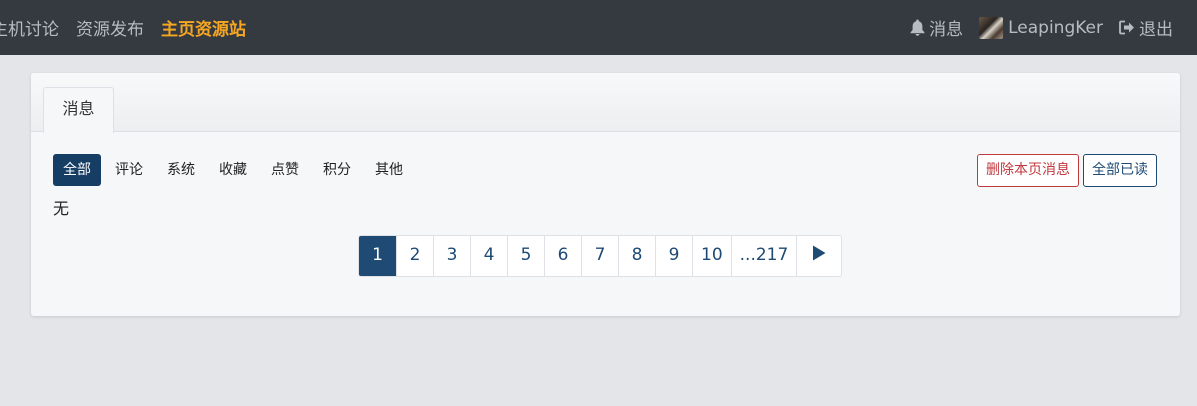 This screenshot has width=1197, height=406. I want to click on mark-all-read-button: 全部已读, so click(1120, 170).